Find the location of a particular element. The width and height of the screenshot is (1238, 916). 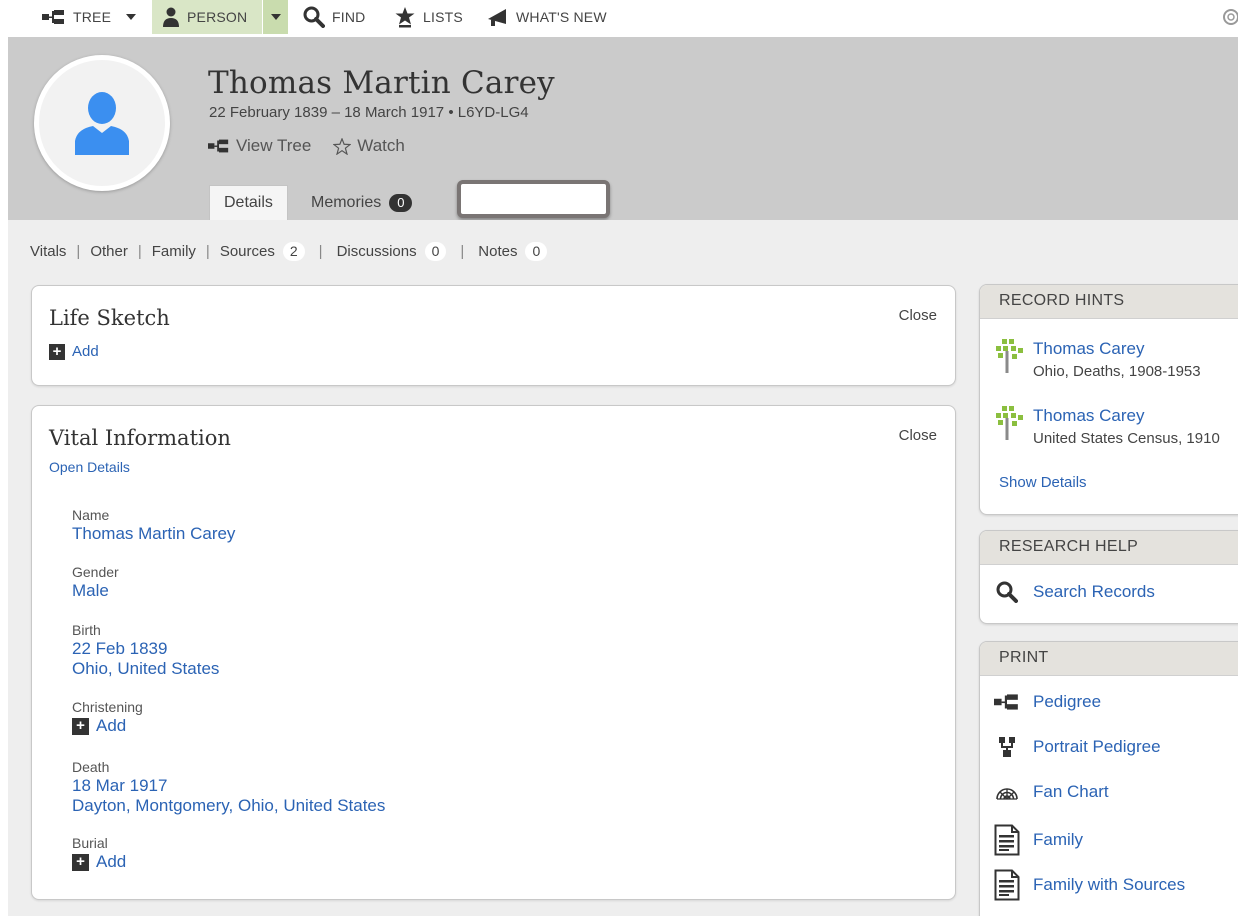

document-icon is located at coordinates (1007, 840).